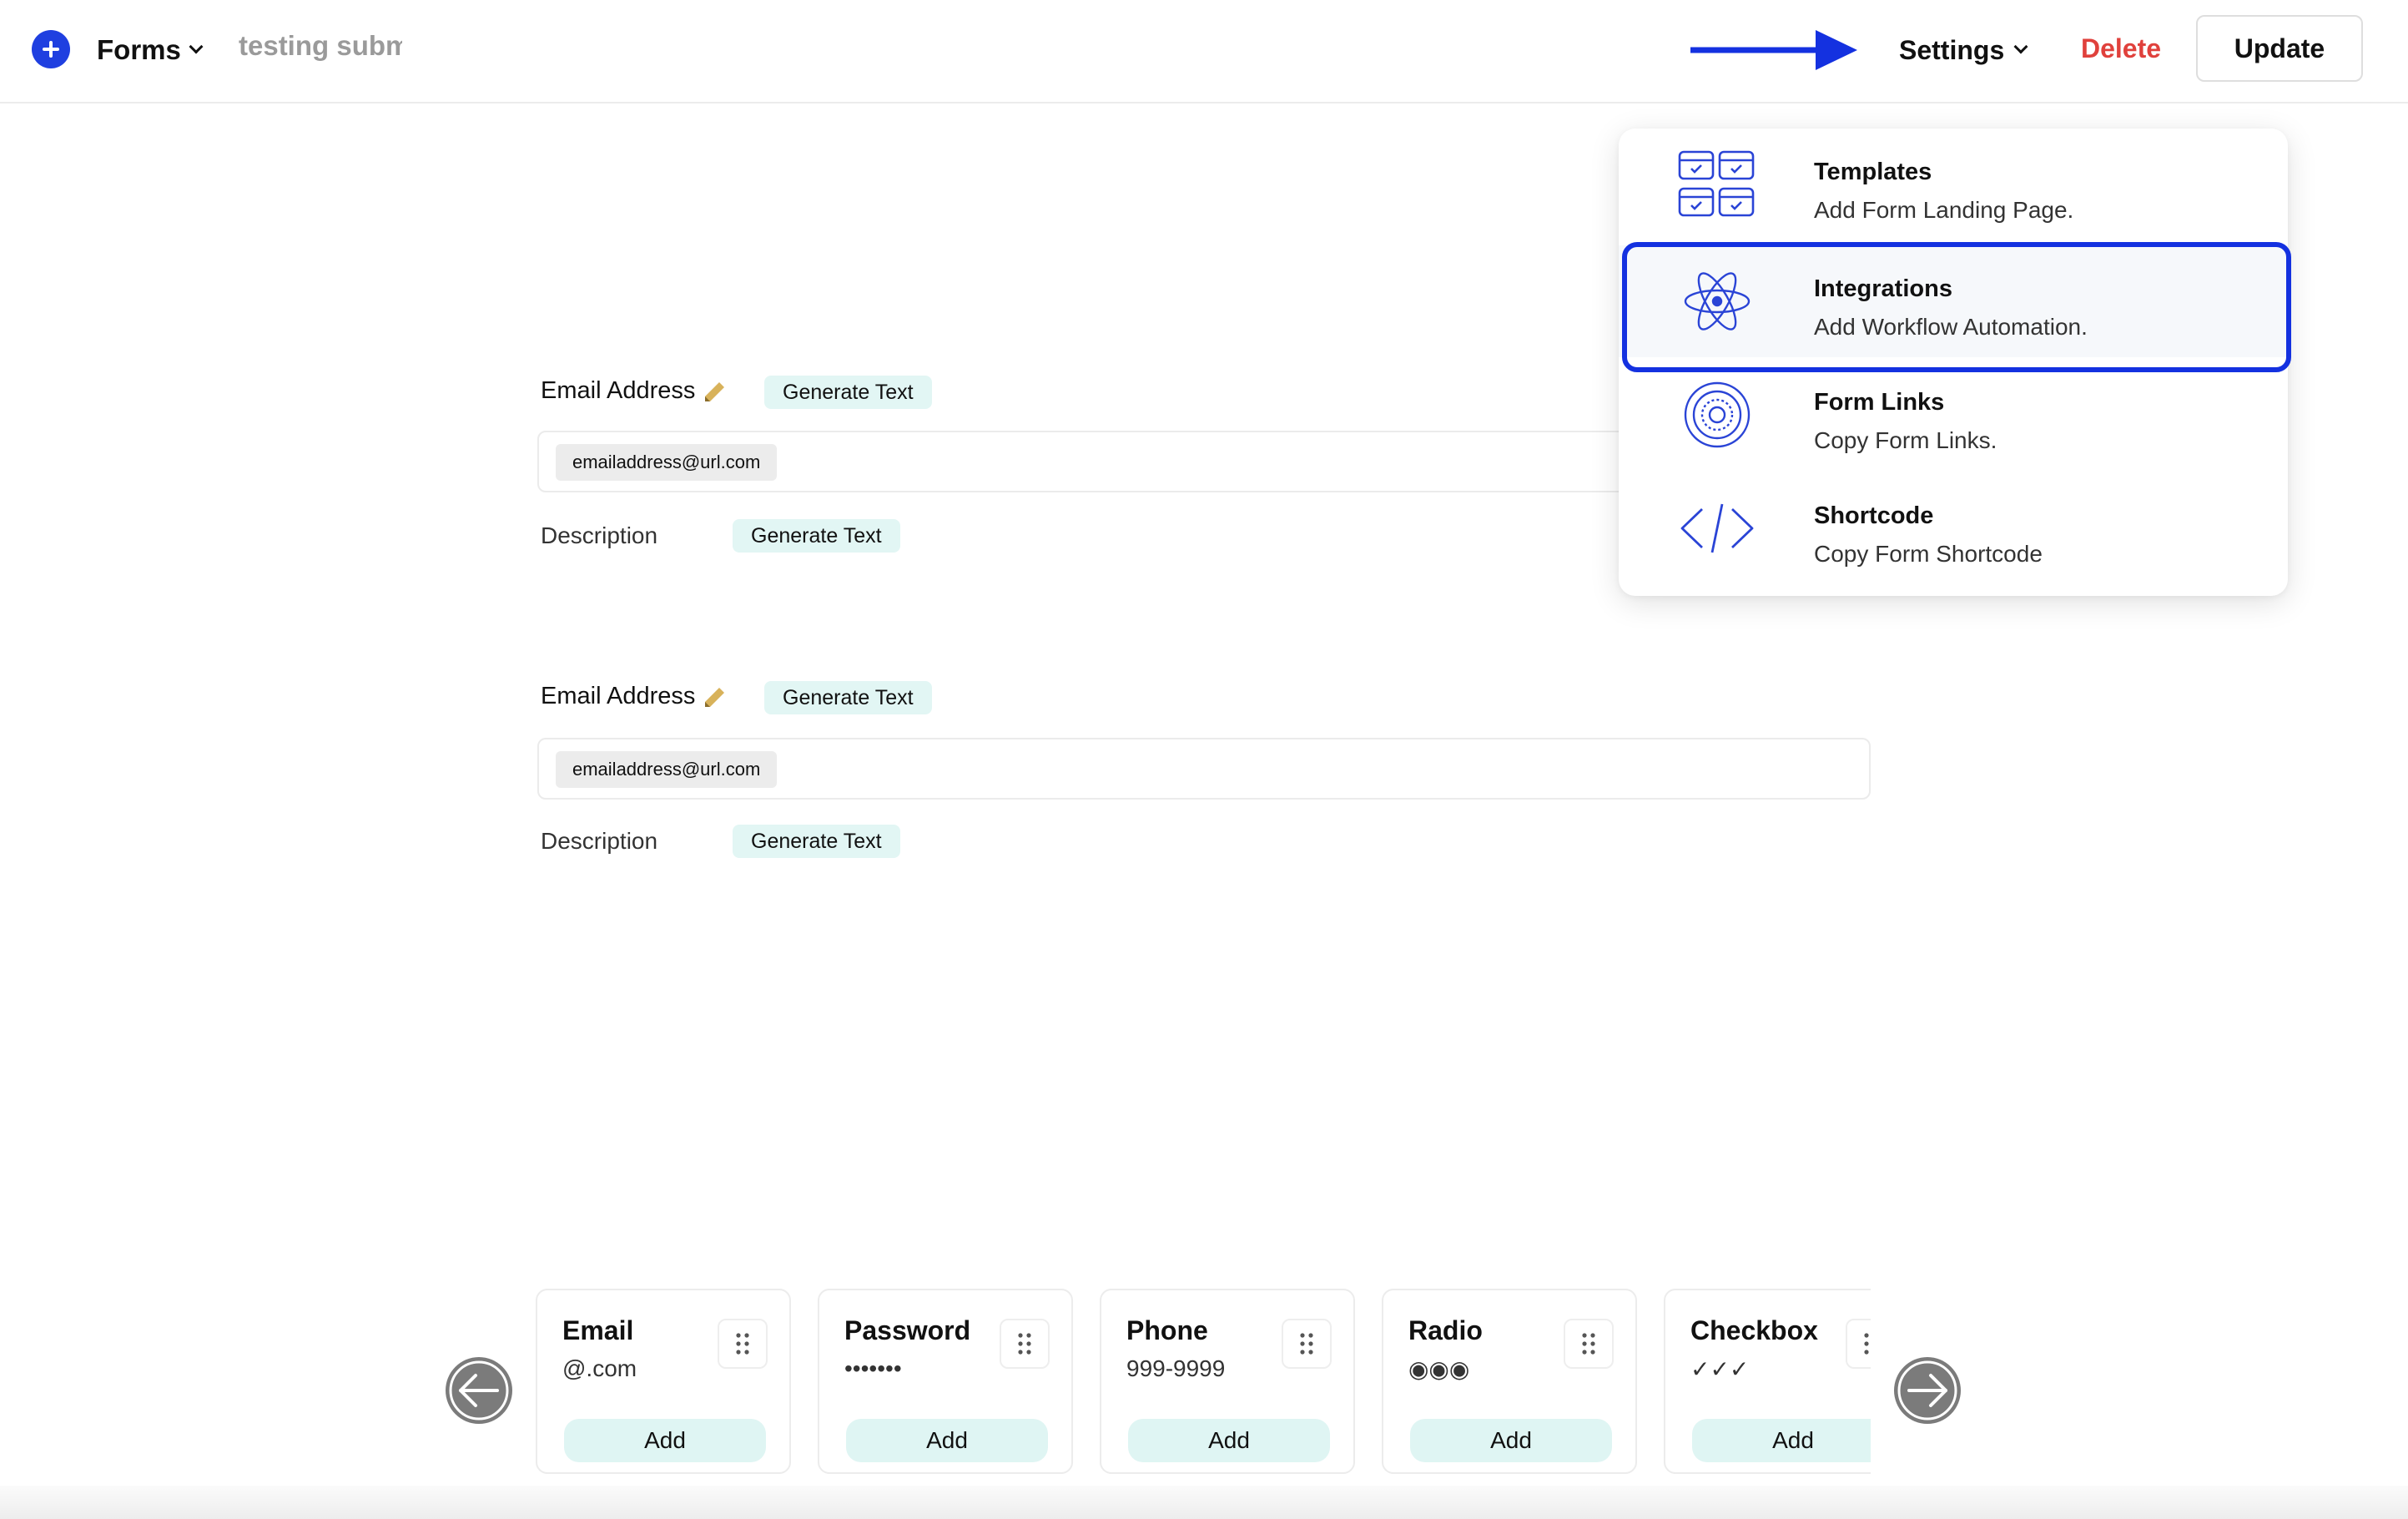  Describe the element at coordinates (599, 1368) in the screenshot. I see `card-sample: @.com` at that location.